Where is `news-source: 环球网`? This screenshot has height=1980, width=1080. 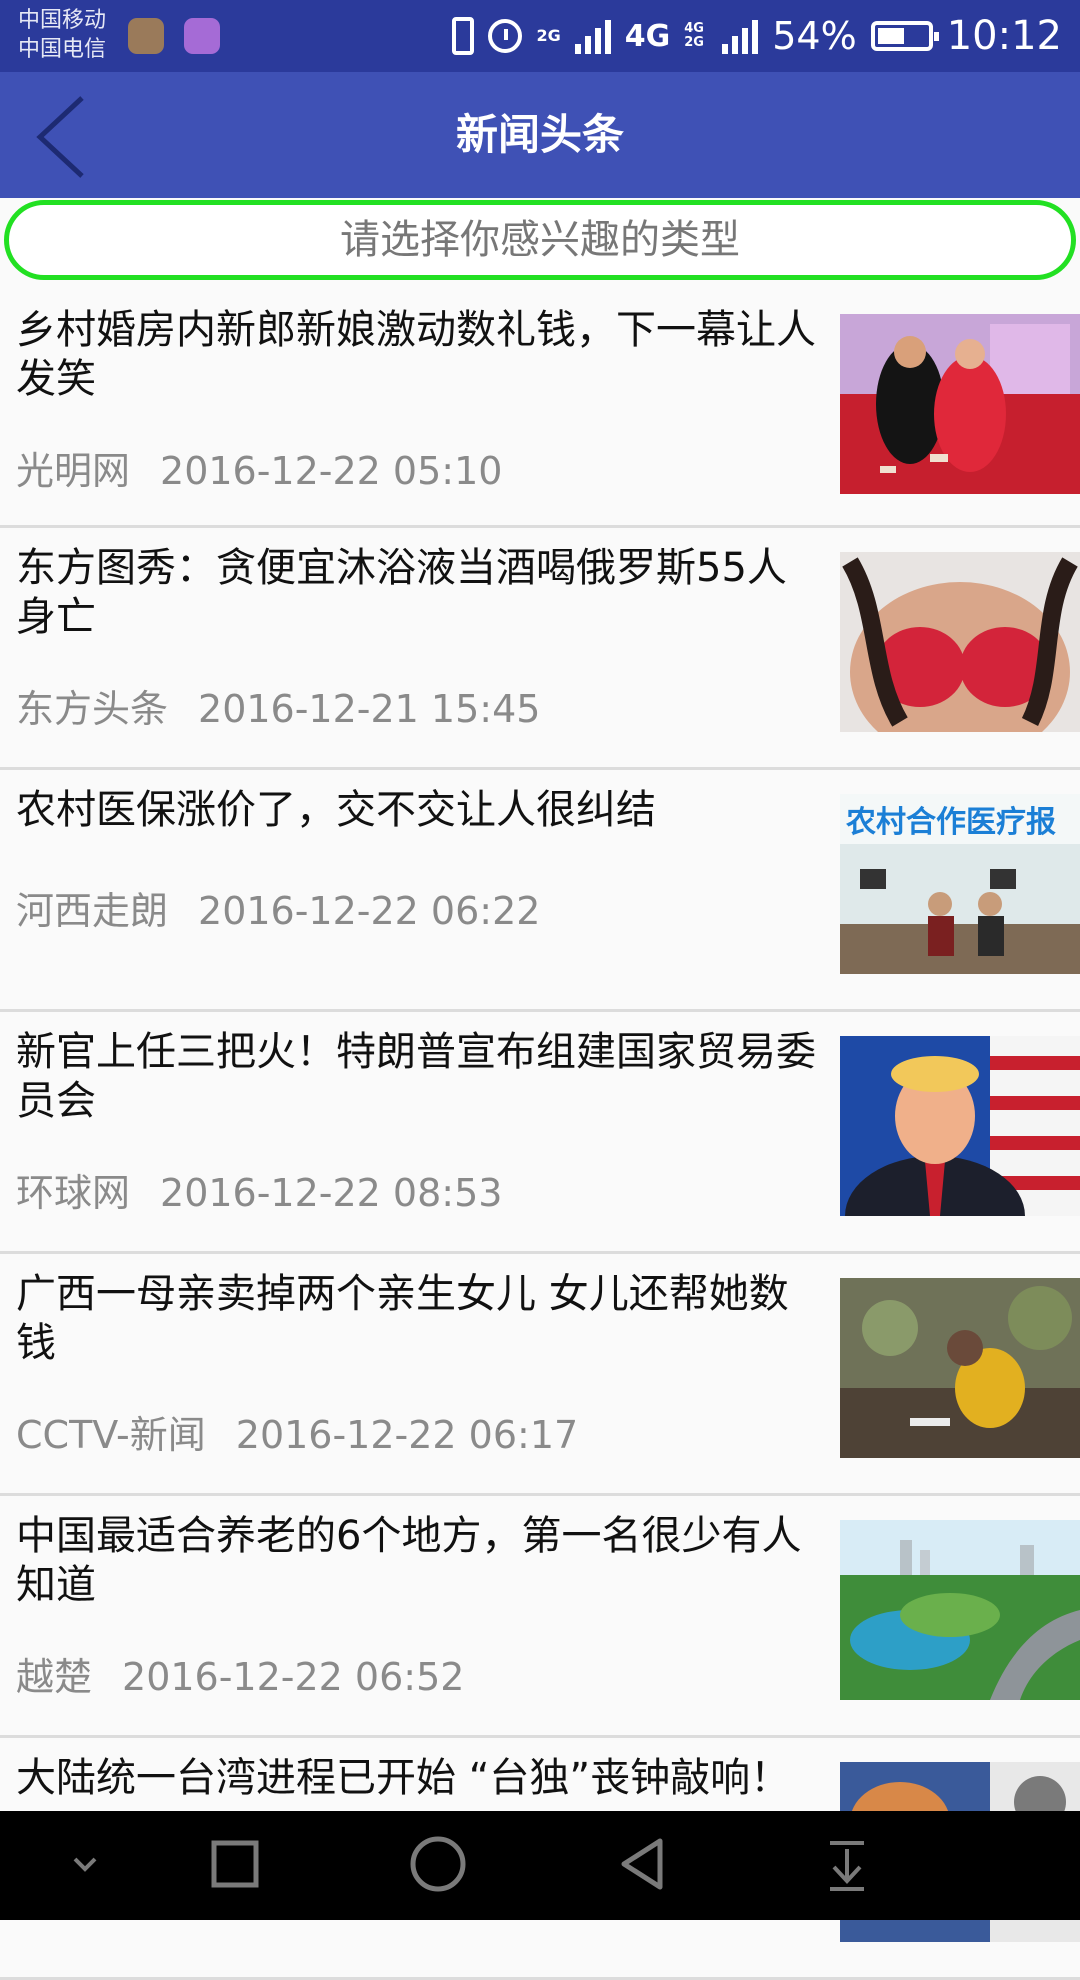 news-source: 环球网 is located at coordinates (73, 1193).